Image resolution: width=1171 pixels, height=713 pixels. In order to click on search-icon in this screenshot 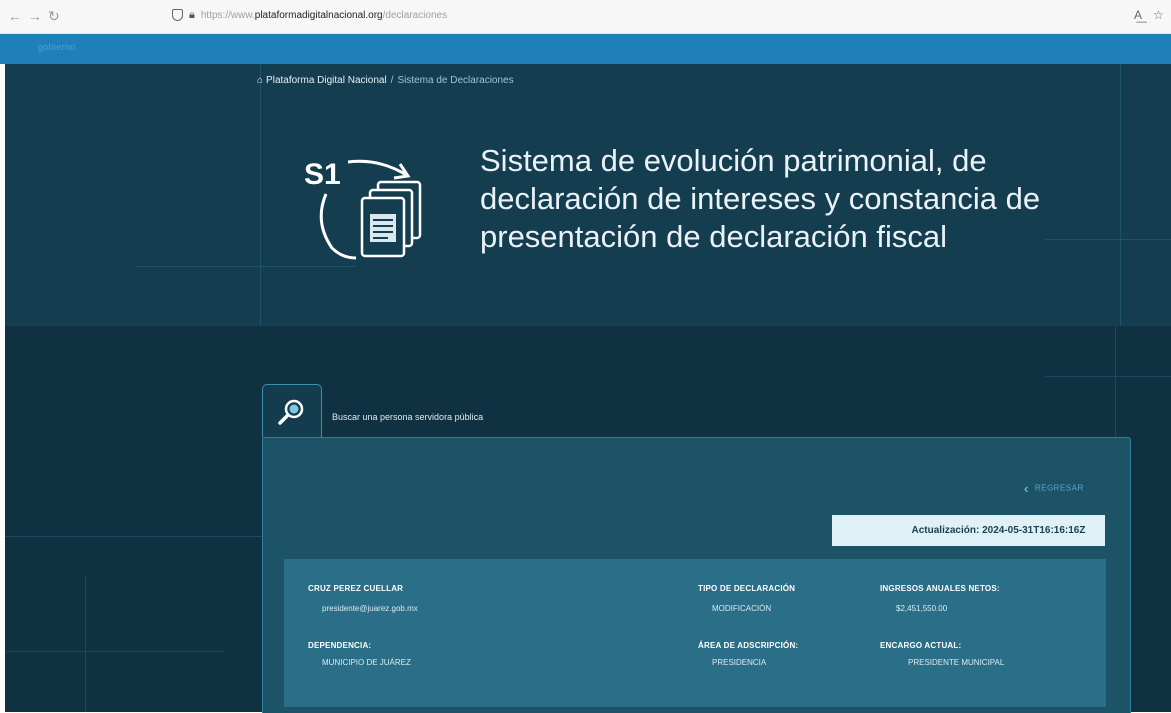, I will do `click(291, 412)`.